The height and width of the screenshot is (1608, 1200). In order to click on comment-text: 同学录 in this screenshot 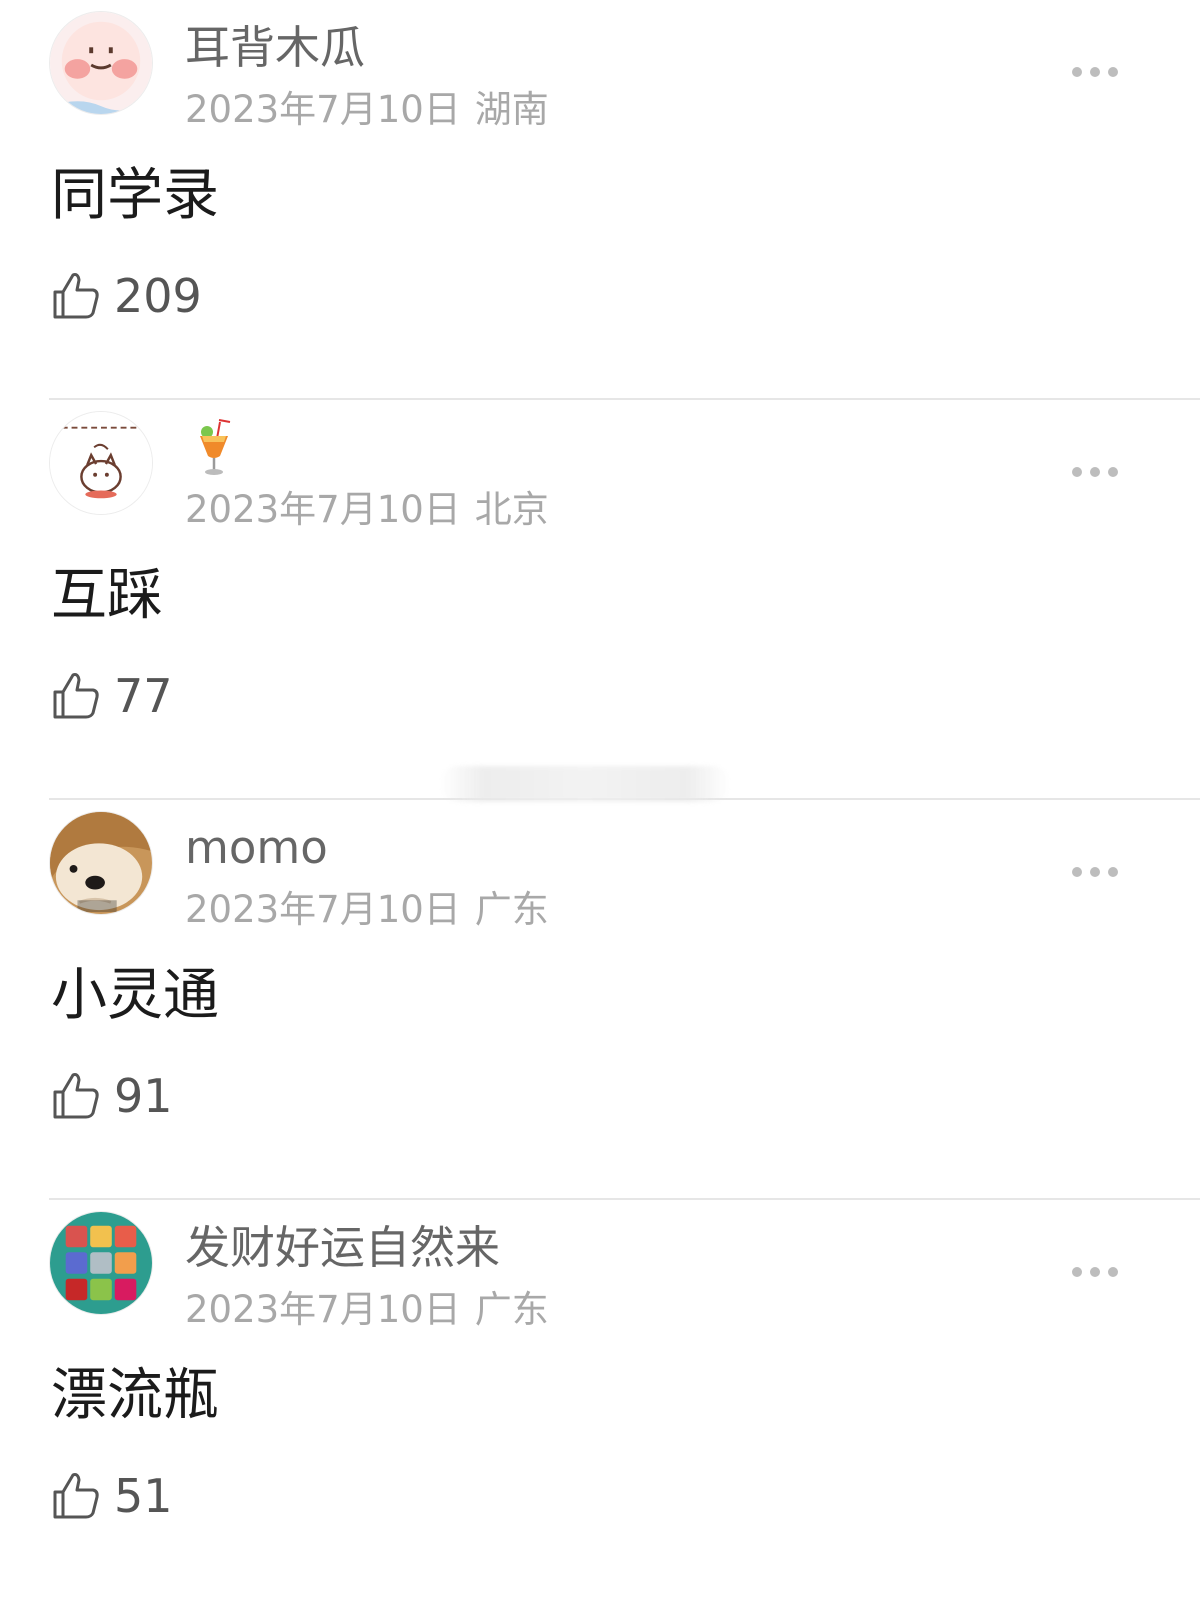, I will do `click(135, 195)`.